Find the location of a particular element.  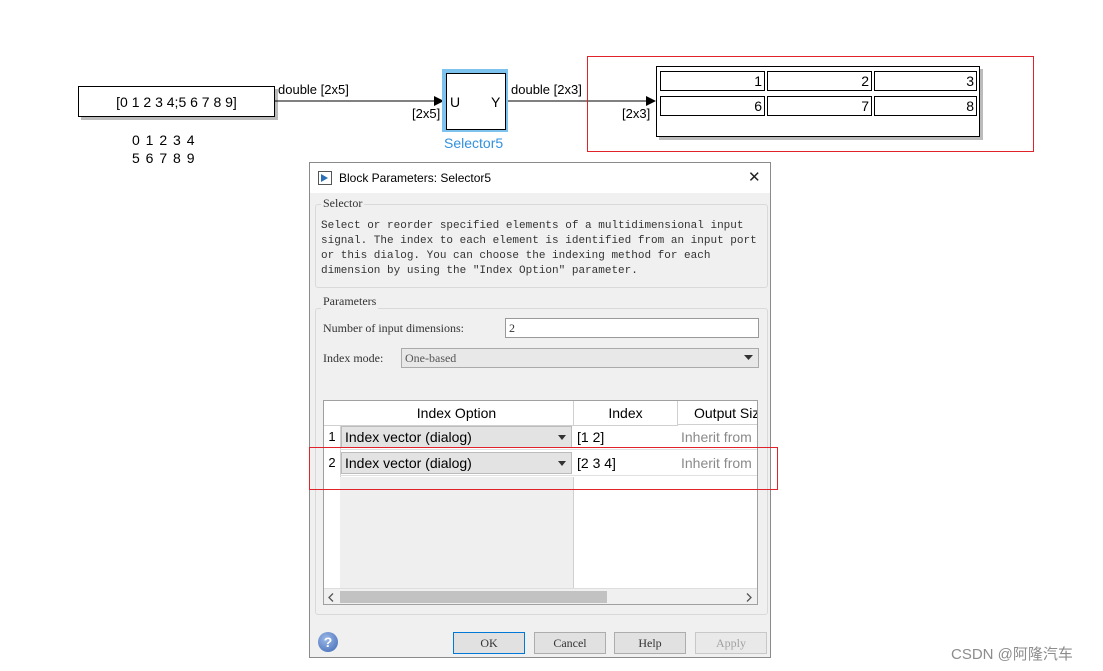

simulink-block-icon is located at coordinates (325, 178).